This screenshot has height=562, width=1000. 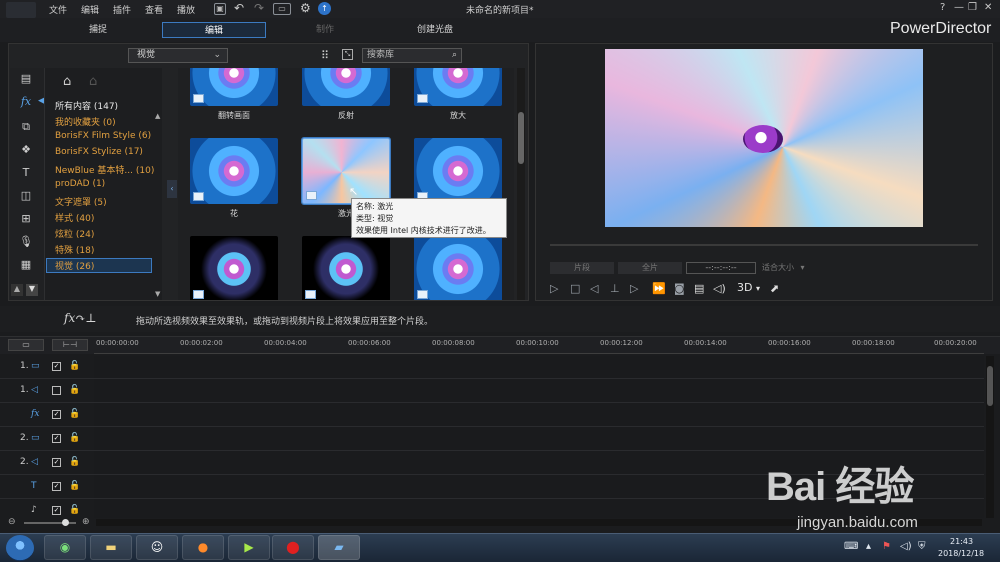 I want to click on effects-room-icon: fx, so click(x=26, y=102).